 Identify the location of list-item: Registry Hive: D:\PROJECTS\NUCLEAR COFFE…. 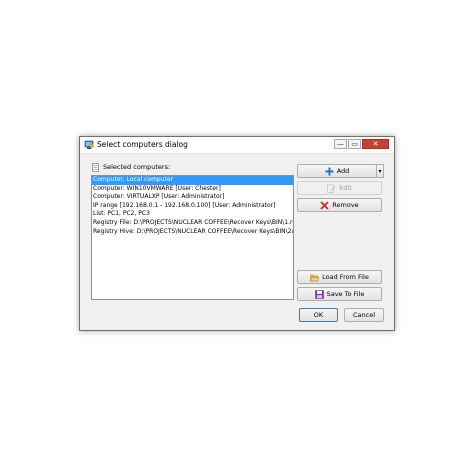
(192, 232).